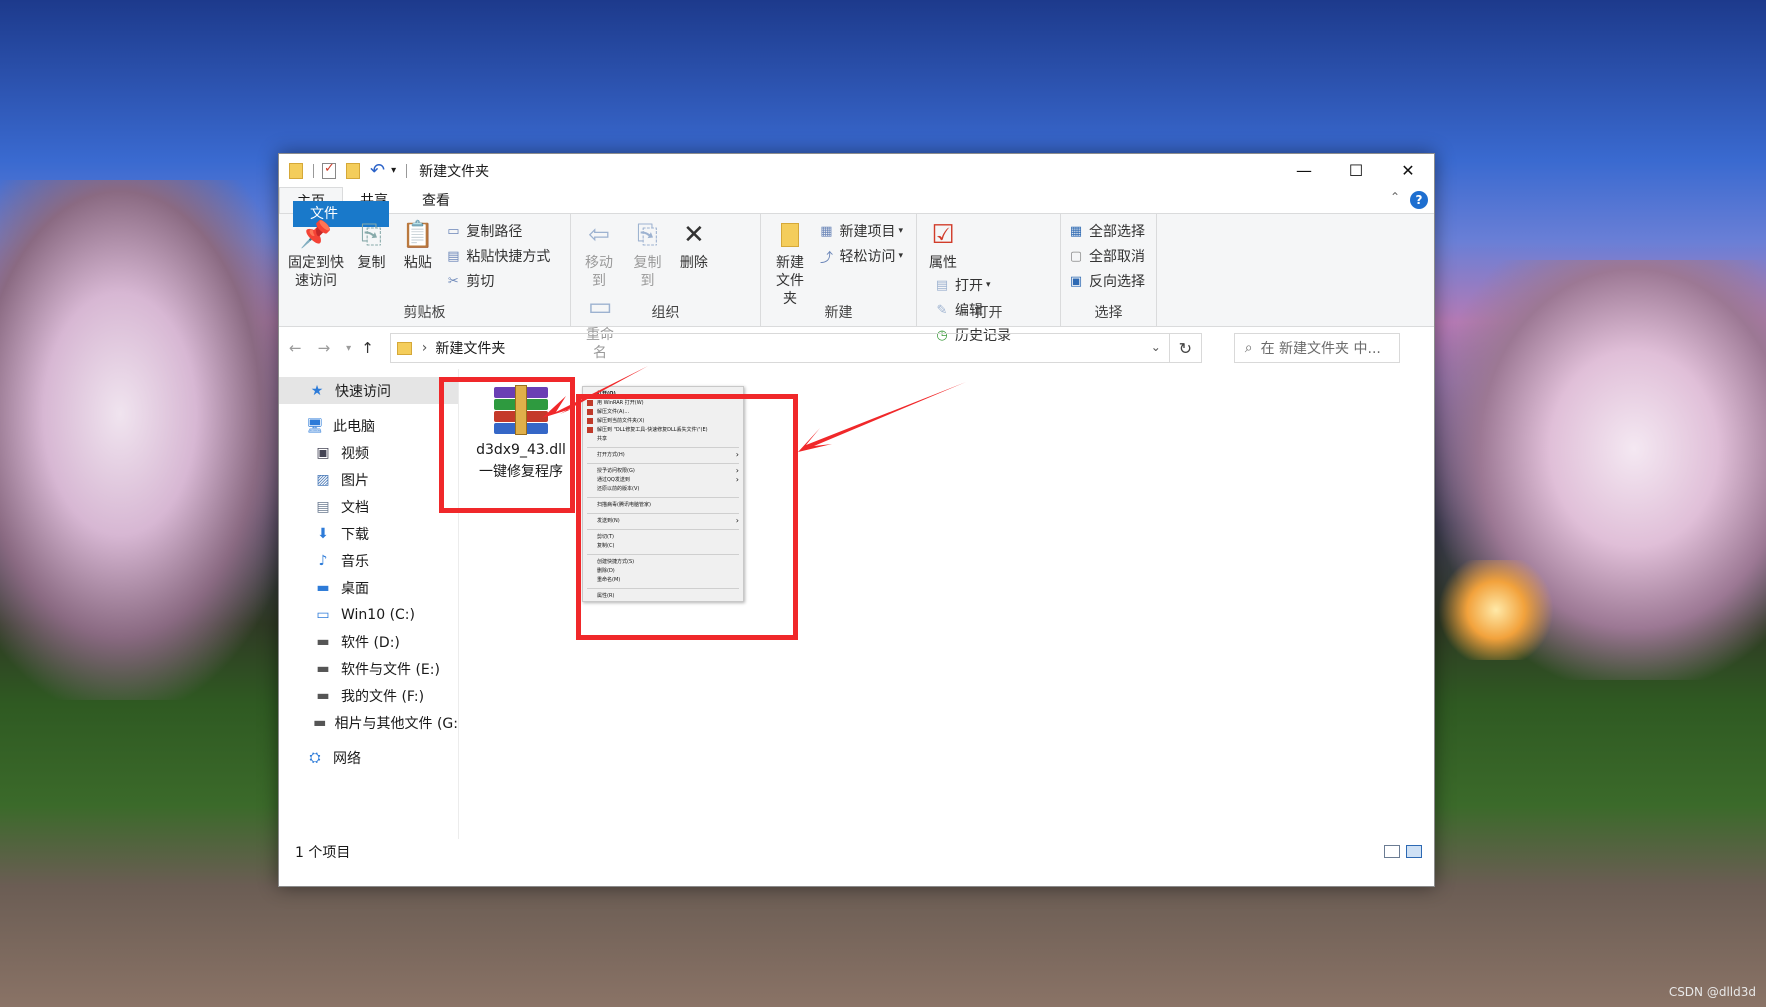 Image resolution: width=1766 pixels, height=1007 pixels. What do you see at coordinates (882, 417) in the screenshot?
I see `annotation-arrow-menu` at bounding box center [882, 417].